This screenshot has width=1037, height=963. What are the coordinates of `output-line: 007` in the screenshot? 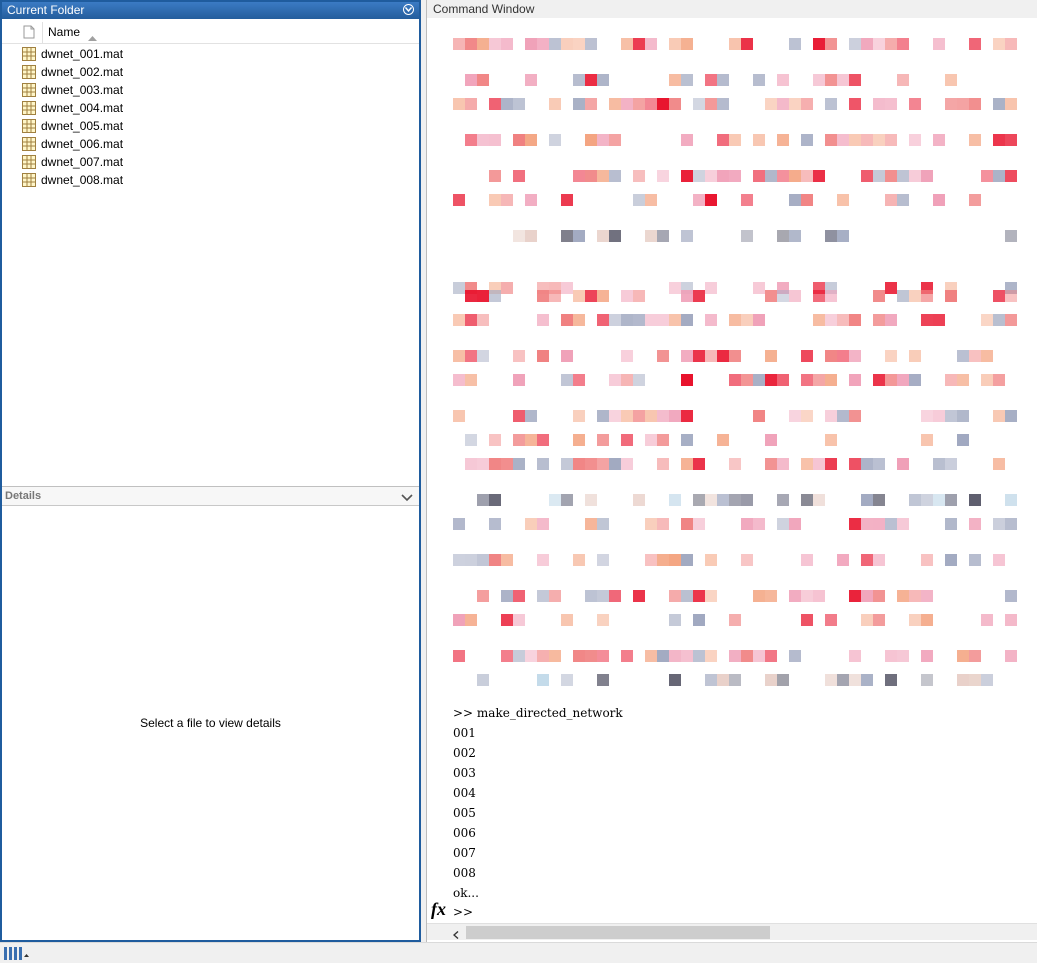 It's located at (464, 853).